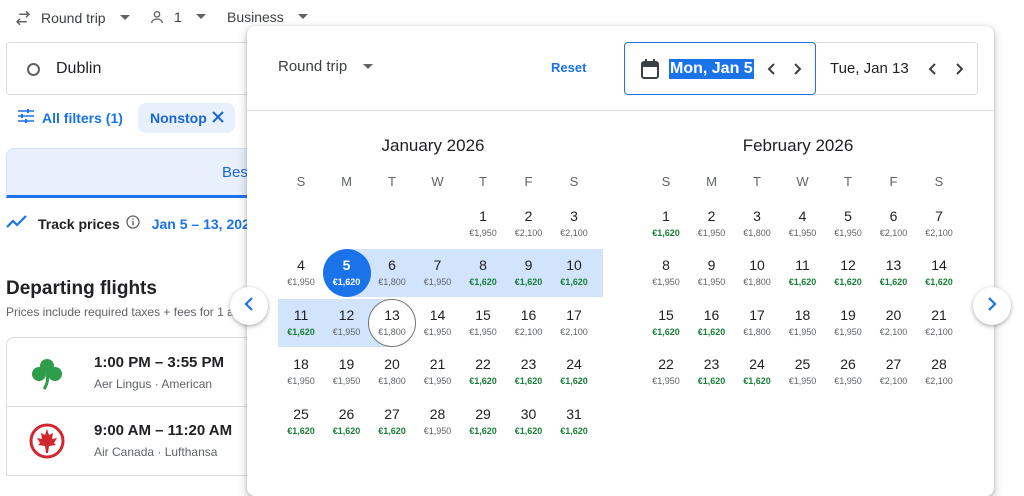  What do you see at coordinates (803, 373) in the screenshot?
I see `calendar-day: 25 €1,950` at bounding box center [803, 373].